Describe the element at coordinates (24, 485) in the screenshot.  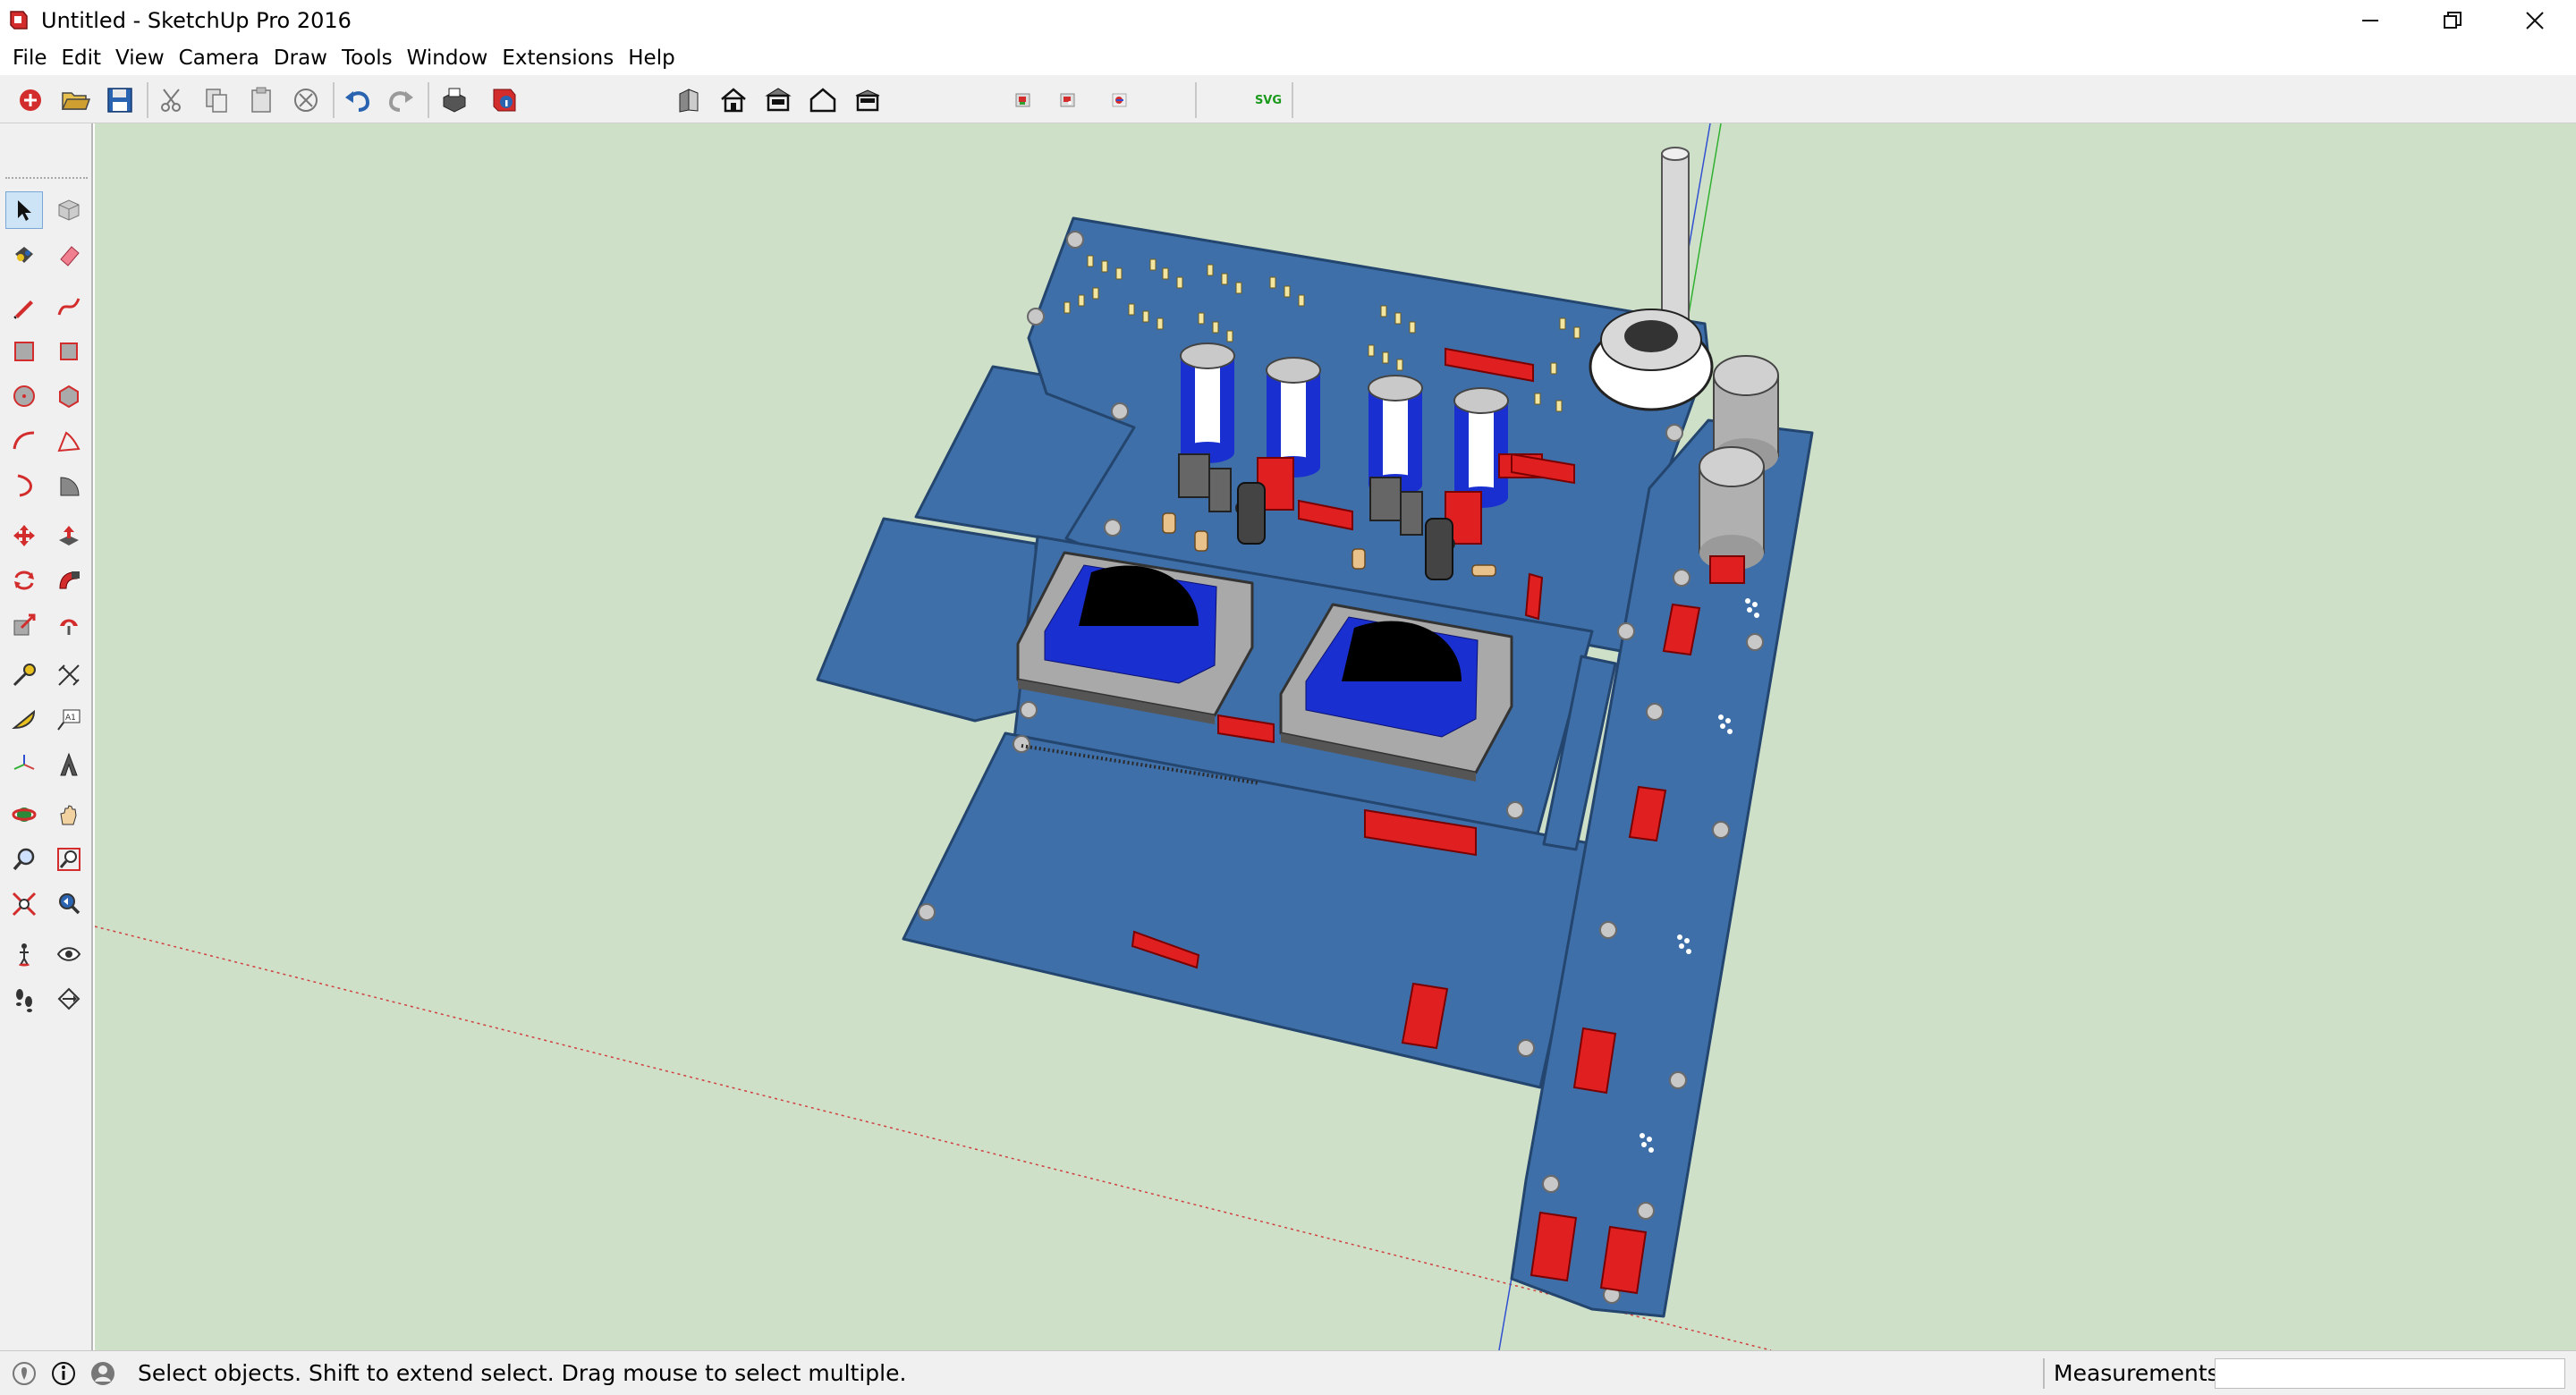
I see `three-point-arc-button` at that location.